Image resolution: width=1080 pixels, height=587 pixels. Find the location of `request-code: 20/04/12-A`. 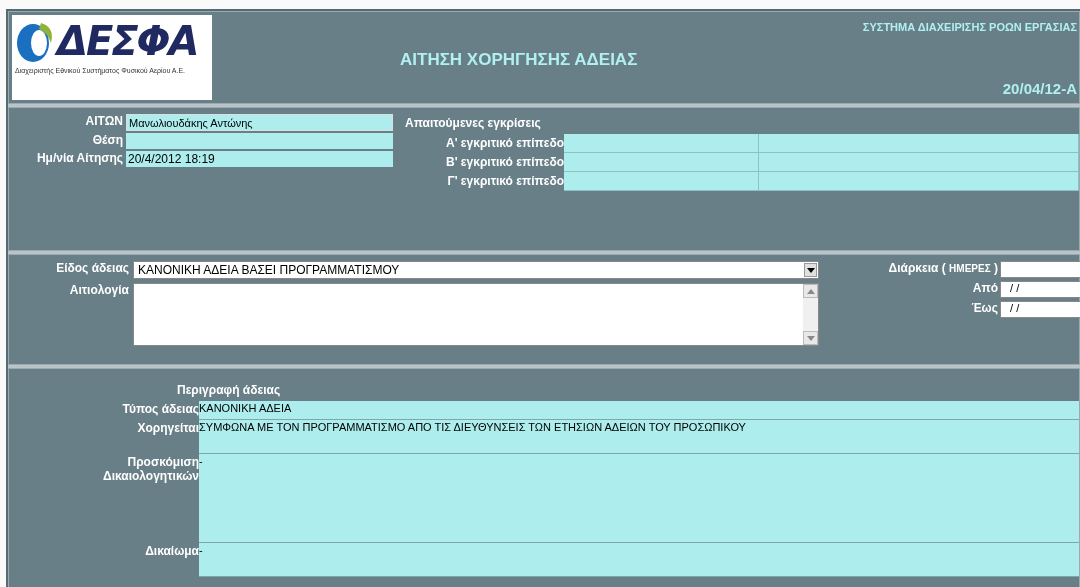

request-code: 20/04/12-A is located at coordinates (1039, 88).